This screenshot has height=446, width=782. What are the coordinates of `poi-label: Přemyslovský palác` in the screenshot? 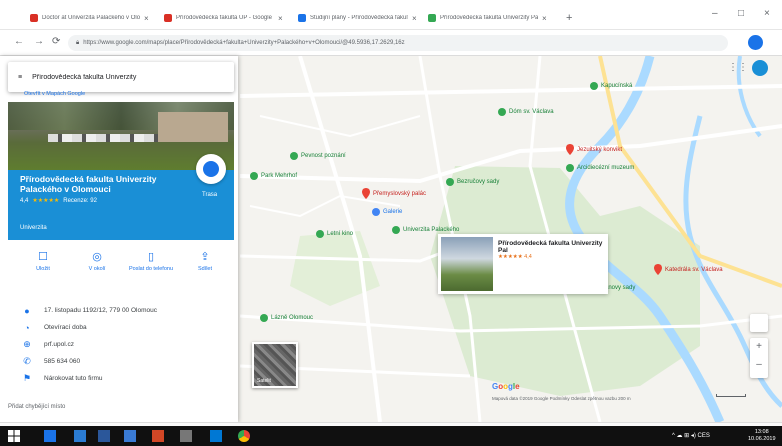 It's located at (400, 193).